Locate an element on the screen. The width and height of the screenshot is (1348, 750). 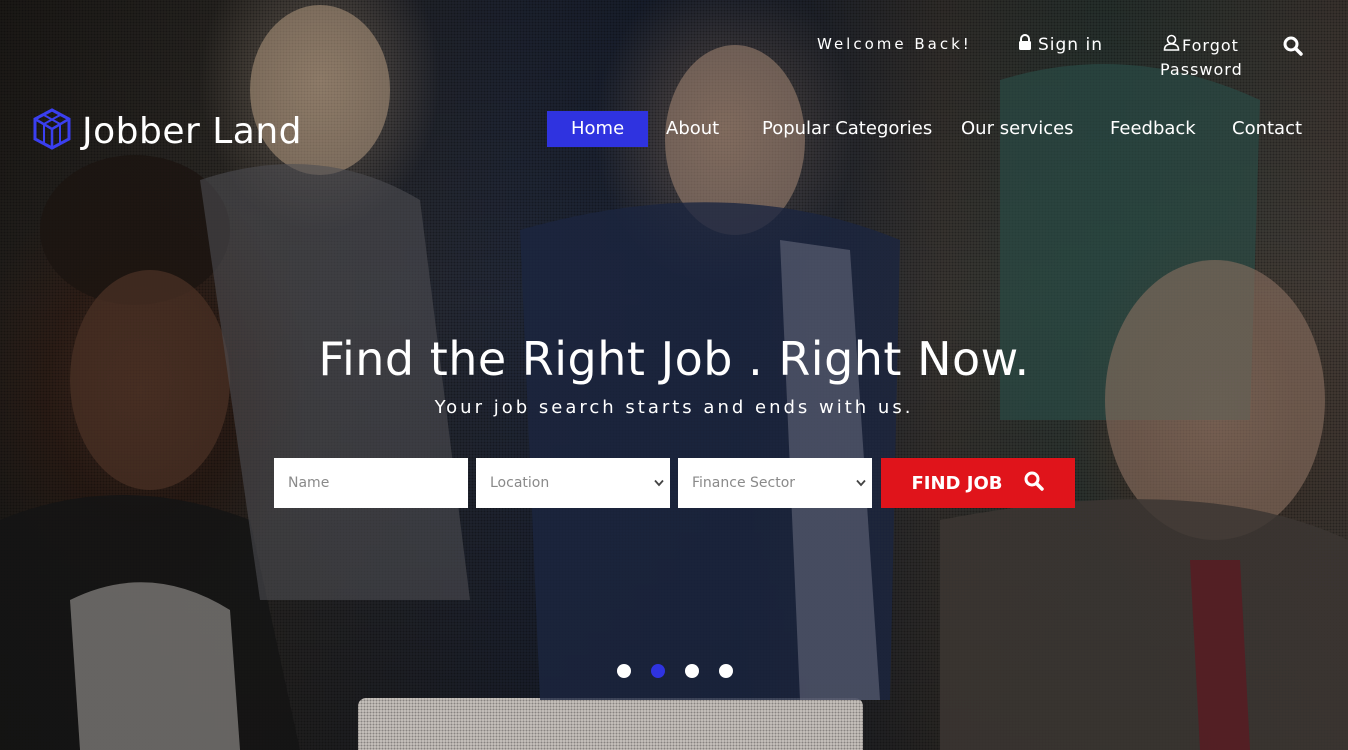
logo-text: Jobber Land is located at coordinates (192, 131).